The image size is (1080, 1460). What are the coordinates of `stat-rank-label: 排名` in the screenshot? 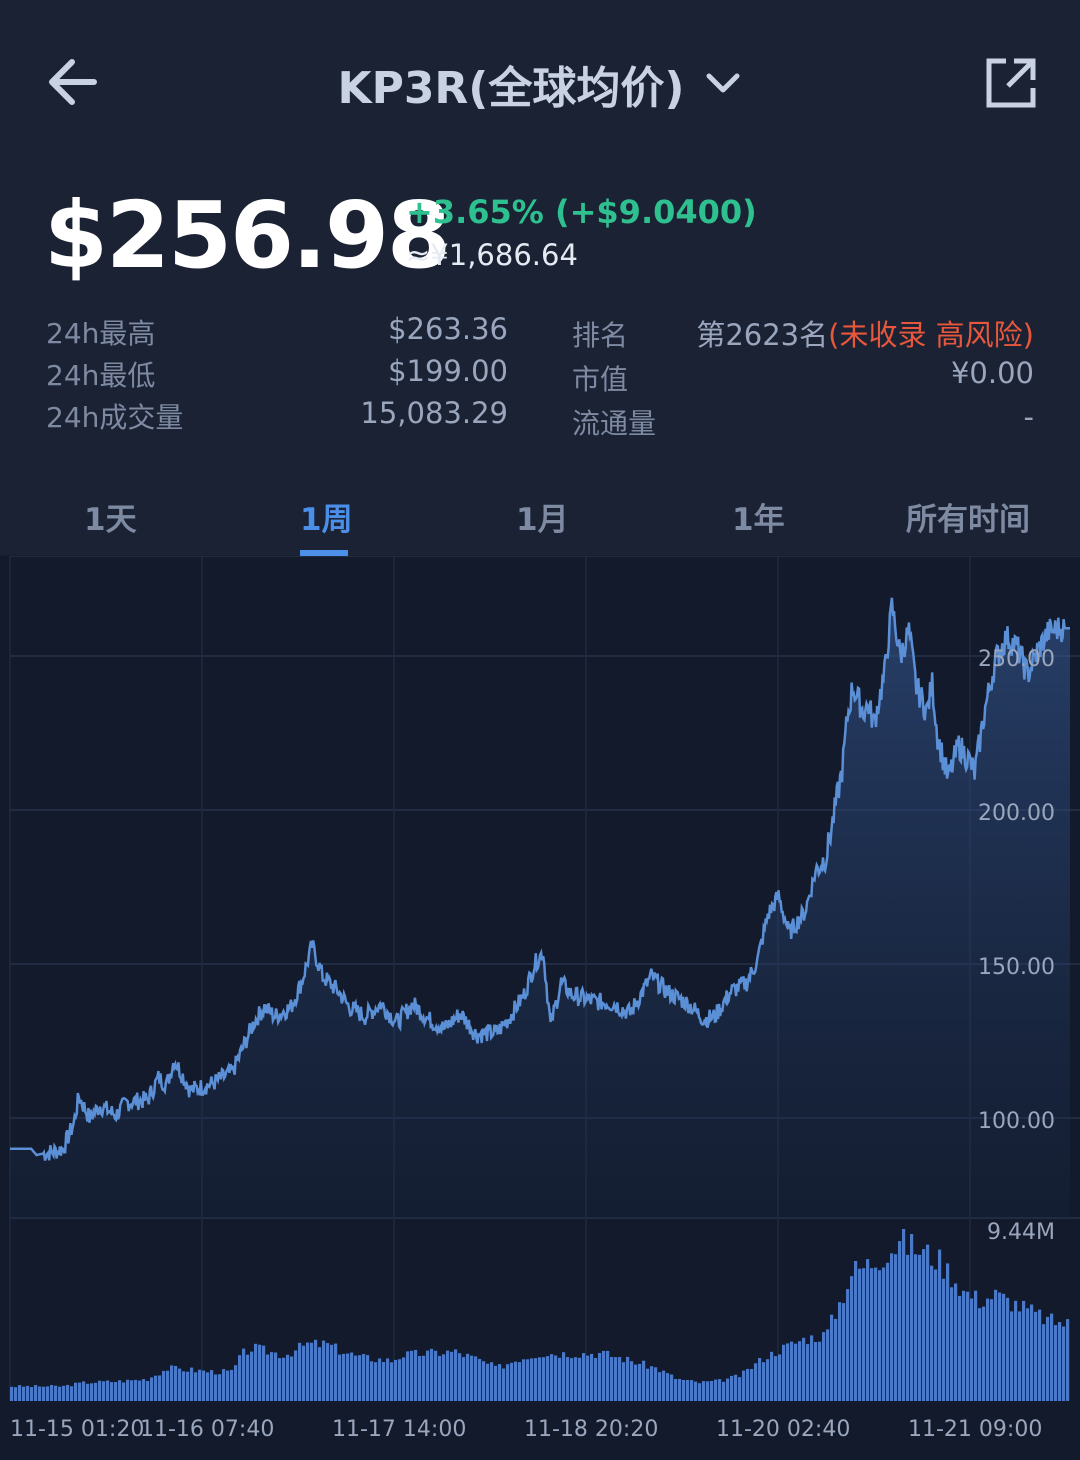 It's located at (600, 335).